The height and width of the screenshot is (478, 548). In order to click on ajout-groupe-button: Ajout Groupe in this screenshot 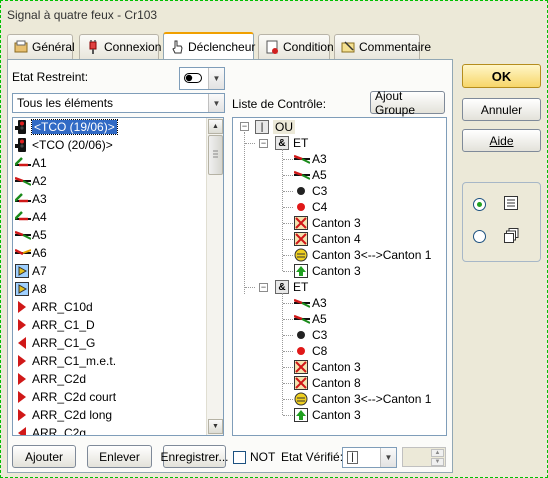, I will do `click(407, 103)`.